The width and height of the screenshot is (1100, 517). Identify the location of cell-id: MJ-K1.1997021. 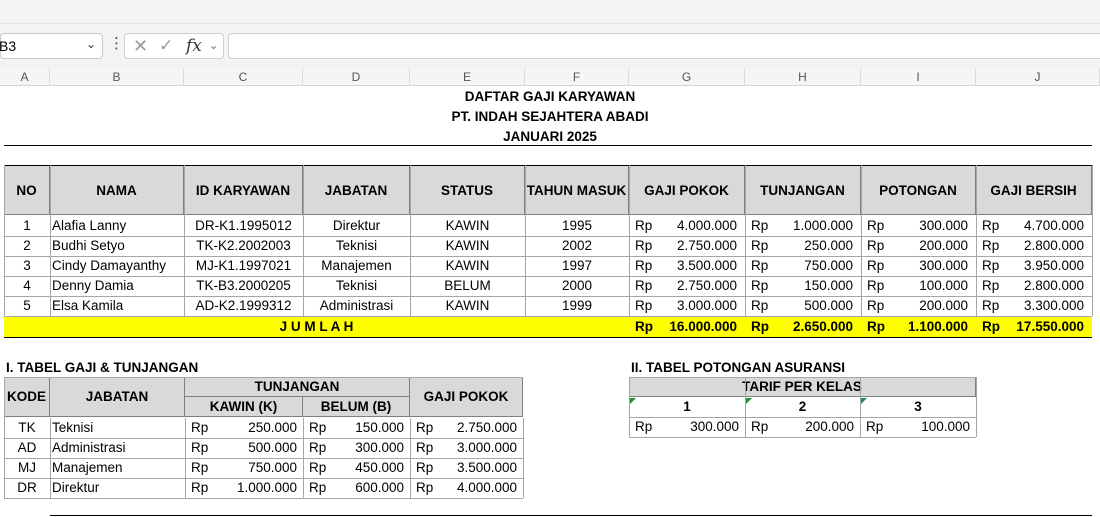
(243, 266).